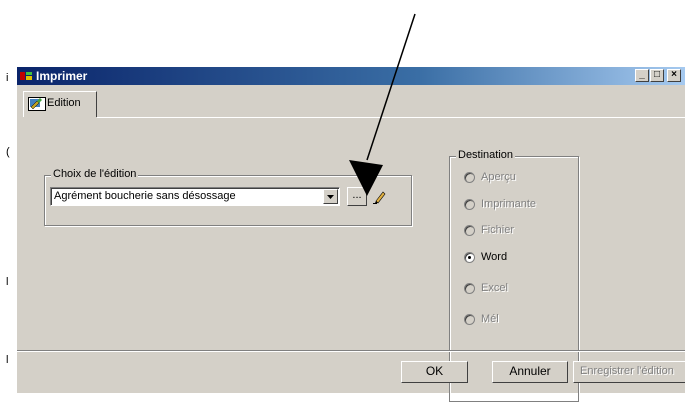  I want to click on maximize-button: □, so click(657, 75).